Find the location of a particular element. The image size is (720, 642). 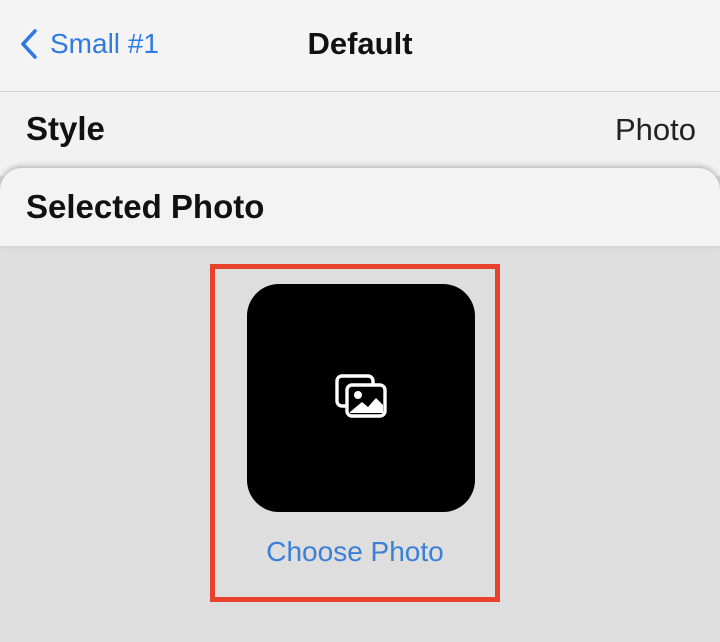

page-title: Default is located at coordinates (360, 43).